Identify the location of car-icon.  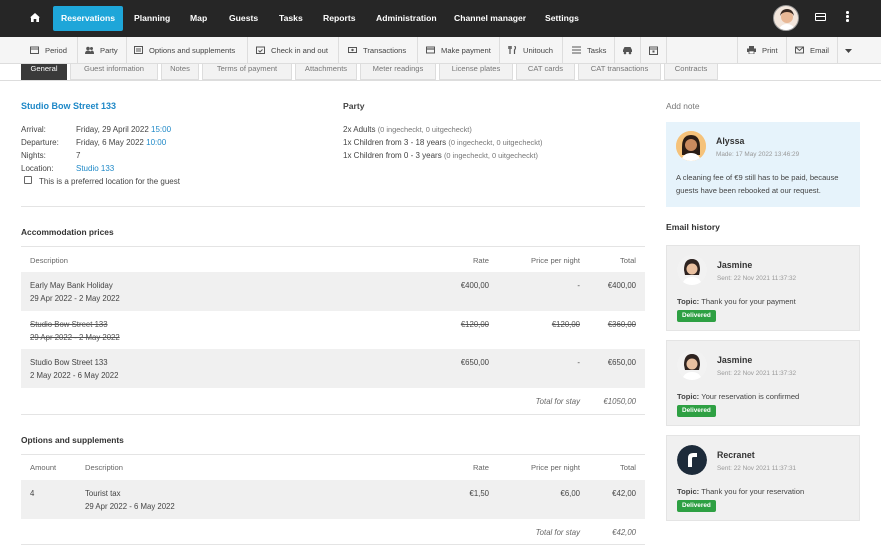
(627, 50).